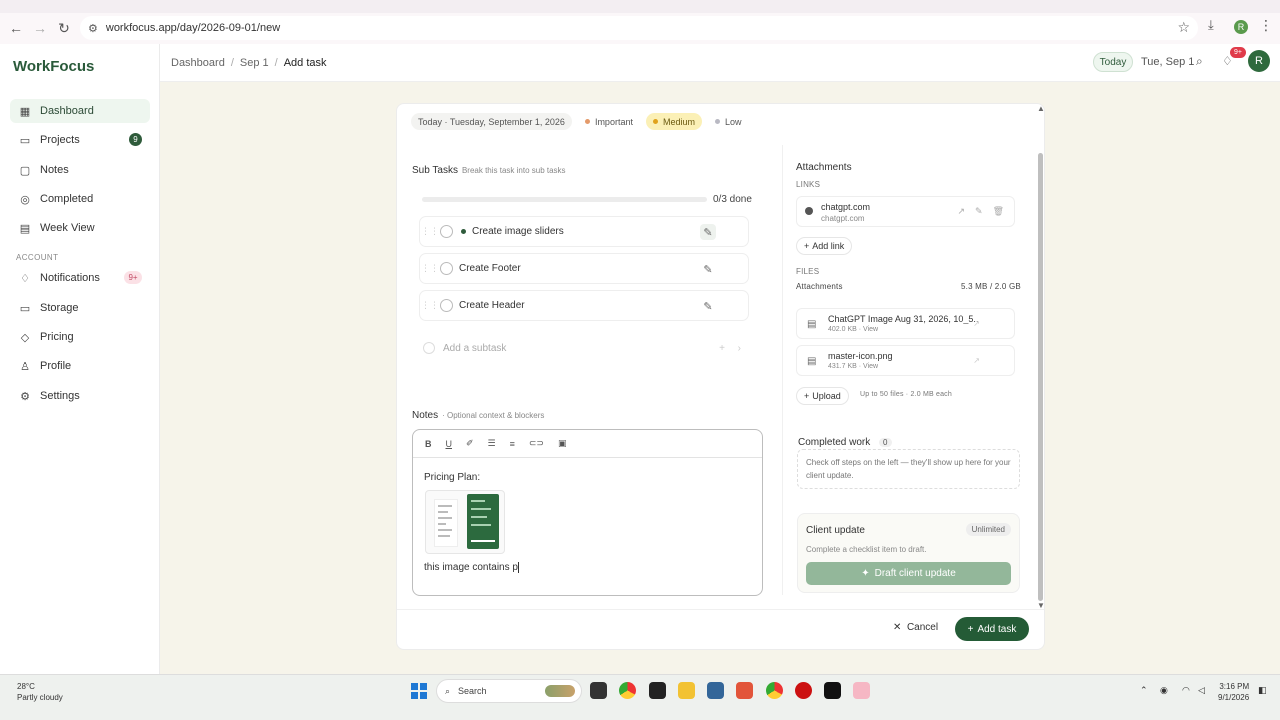 This screenshot has height=720, width=1280. Describe the element at coordinates (609, 121) in the screenshot. I see `priority-important: Important` at that location.